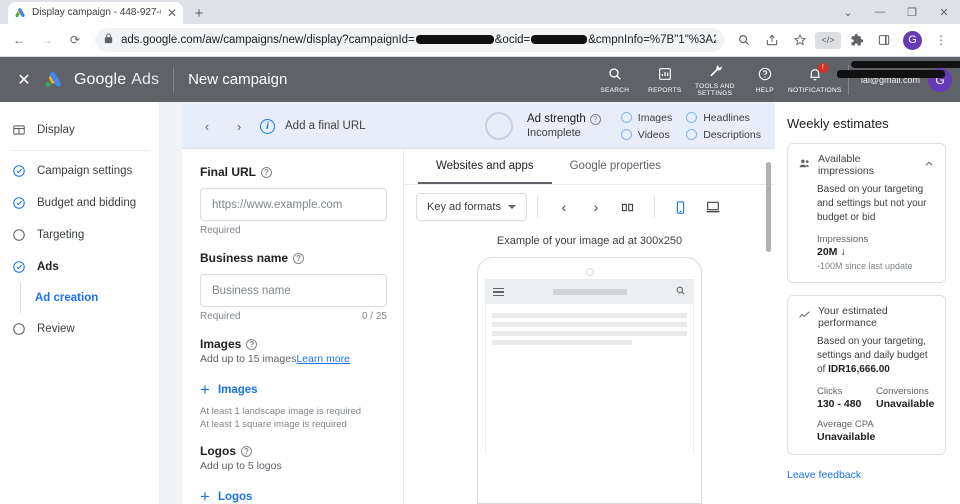 The image size is (960, 504). What do you see at coordinates (615, 90) in the screenshot?
I see `header-search-label: SEARCH` at bounding box center [615, 90].